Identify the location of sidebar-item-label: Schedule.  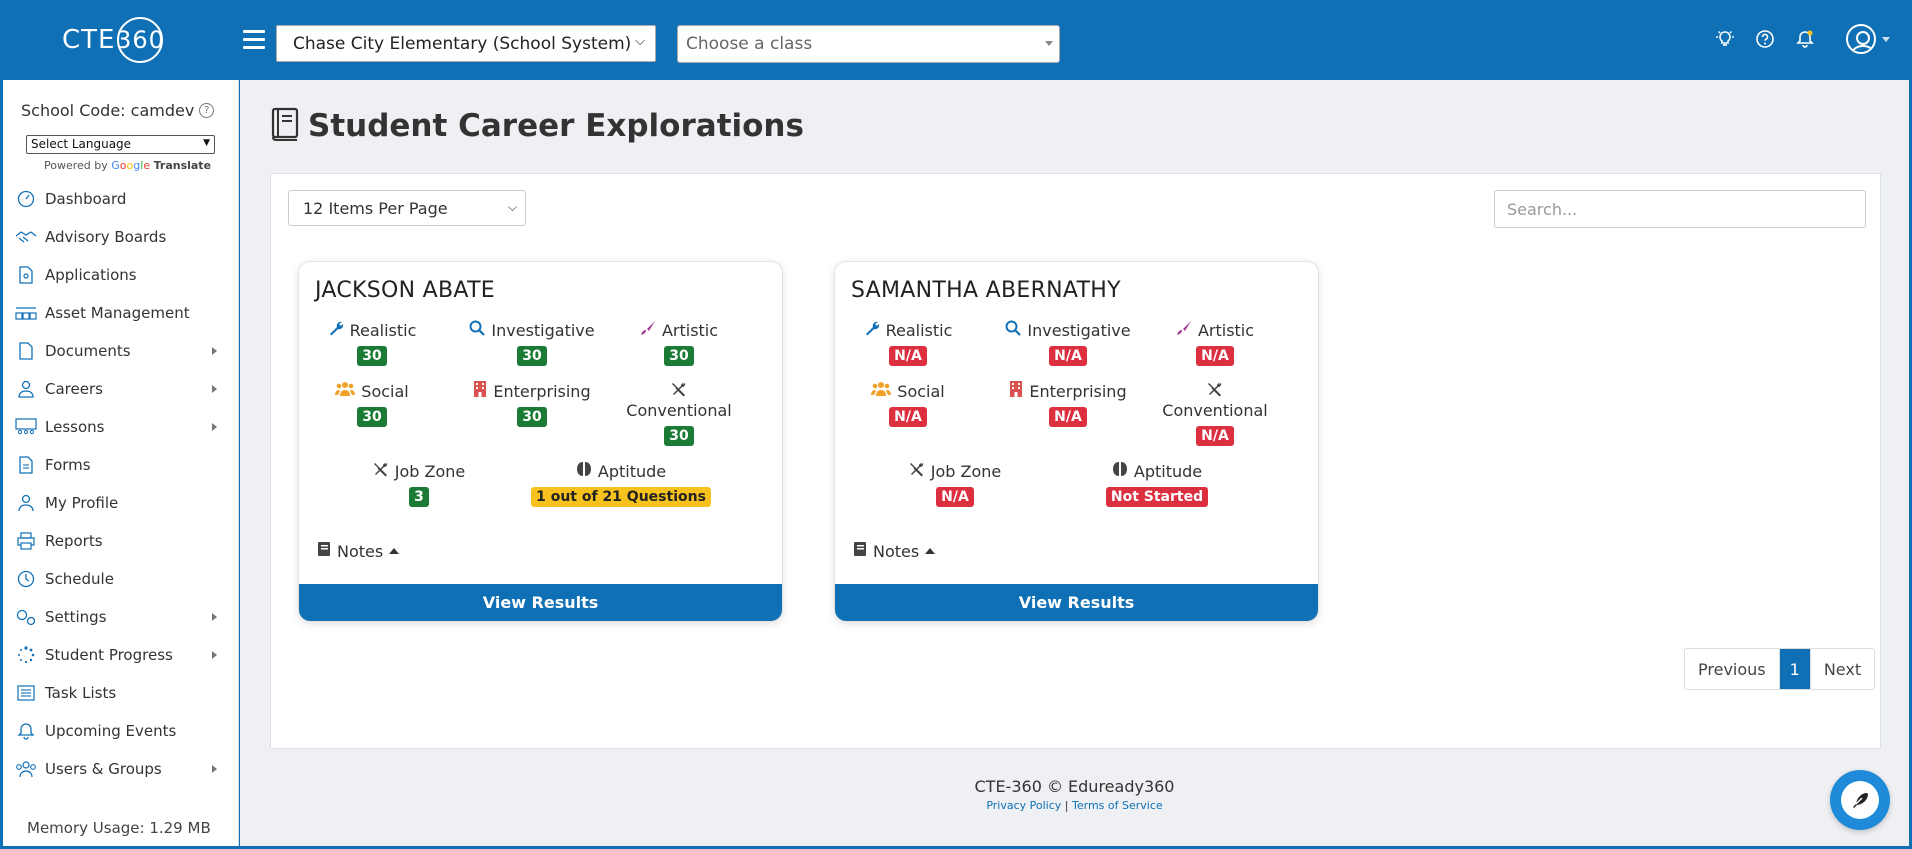
(79, 579).